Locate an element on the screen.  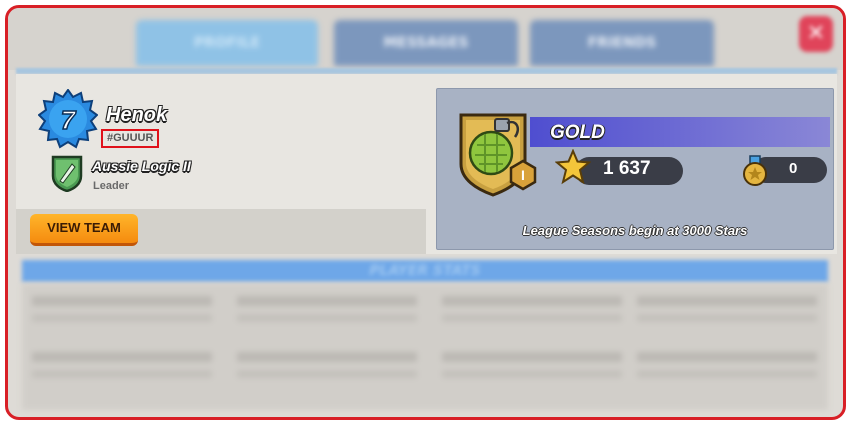
level-number: 7 is located at coordinates (69, 120).